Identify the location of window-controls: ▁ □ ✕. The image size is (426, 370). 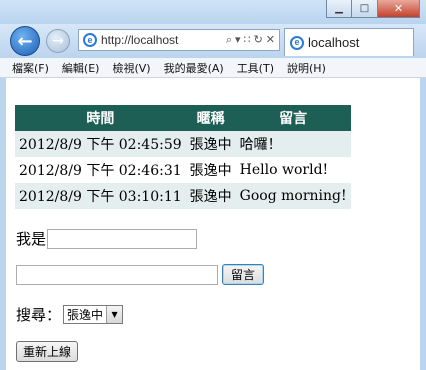
(373, 9).